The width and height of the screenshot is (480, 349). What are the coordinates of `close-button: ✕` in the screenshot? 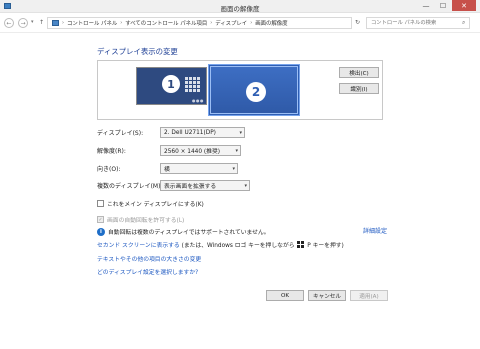 It's located at (464, 5).